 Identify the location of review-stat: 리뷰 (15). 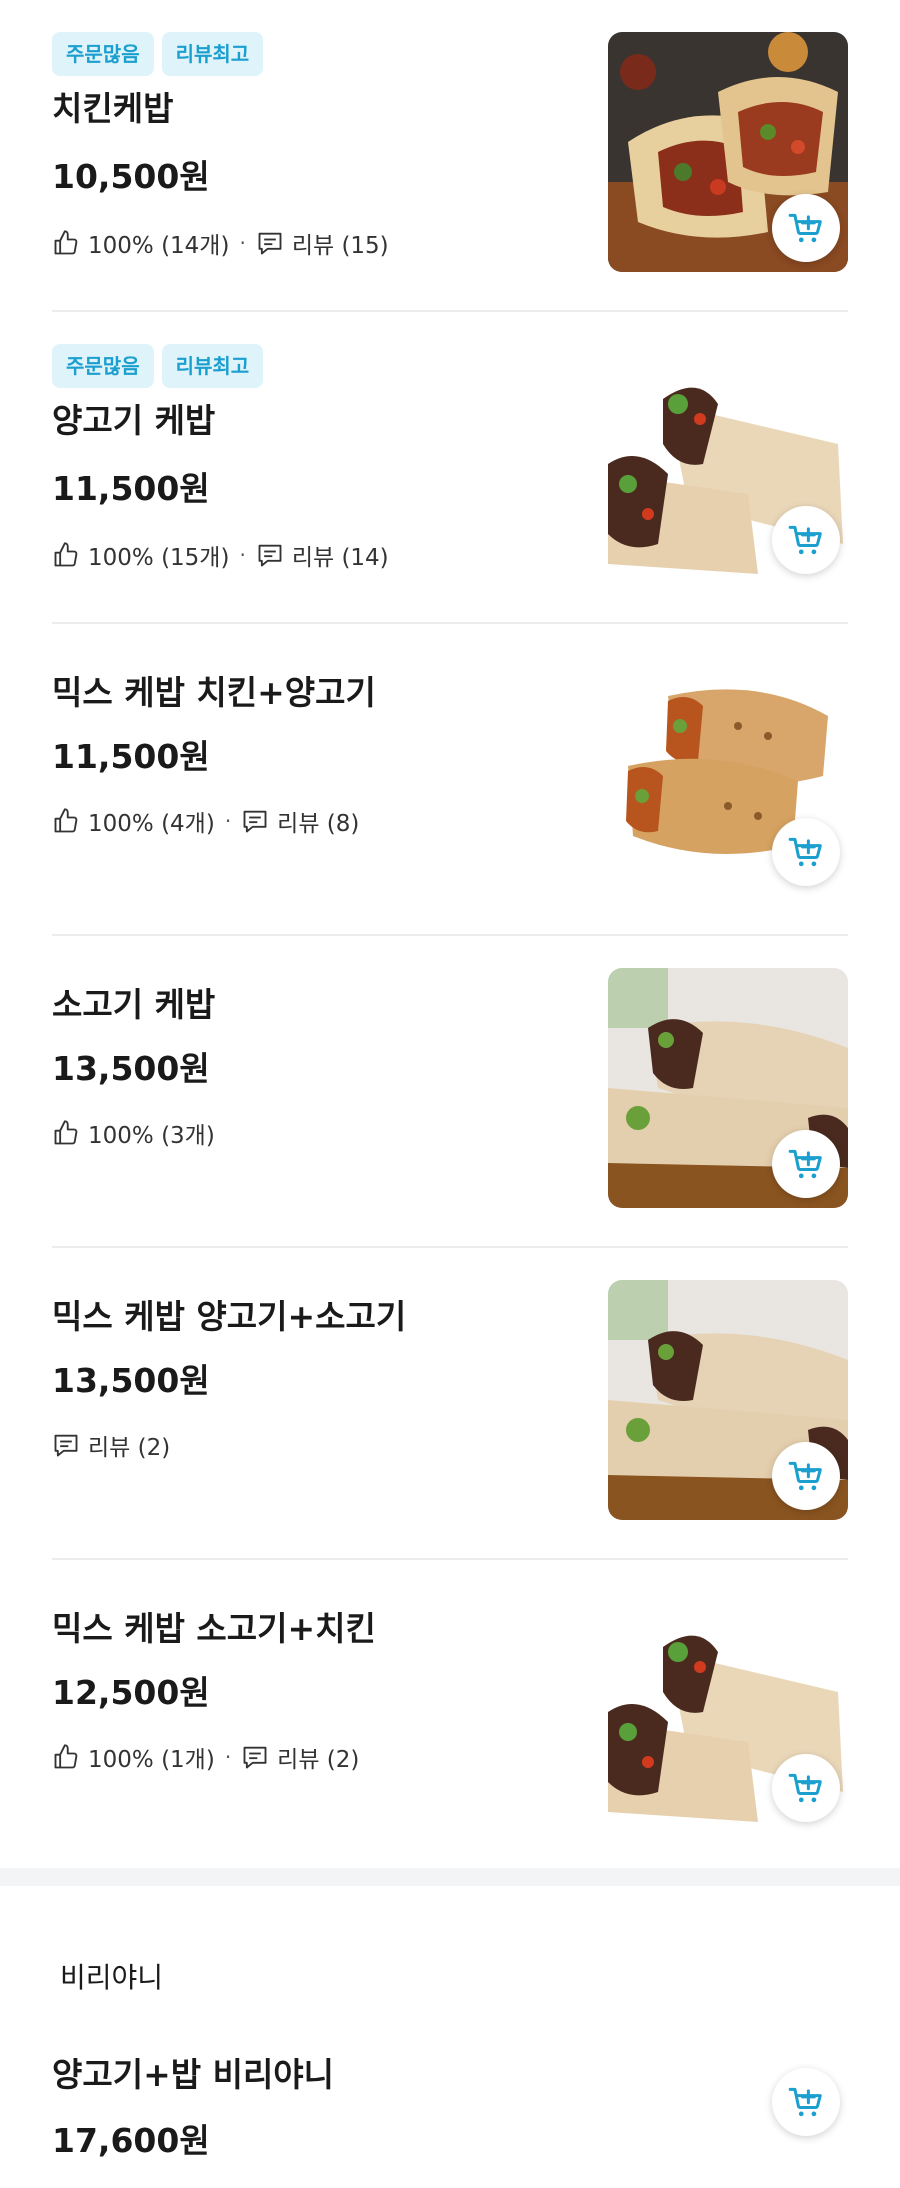
(322, 243).